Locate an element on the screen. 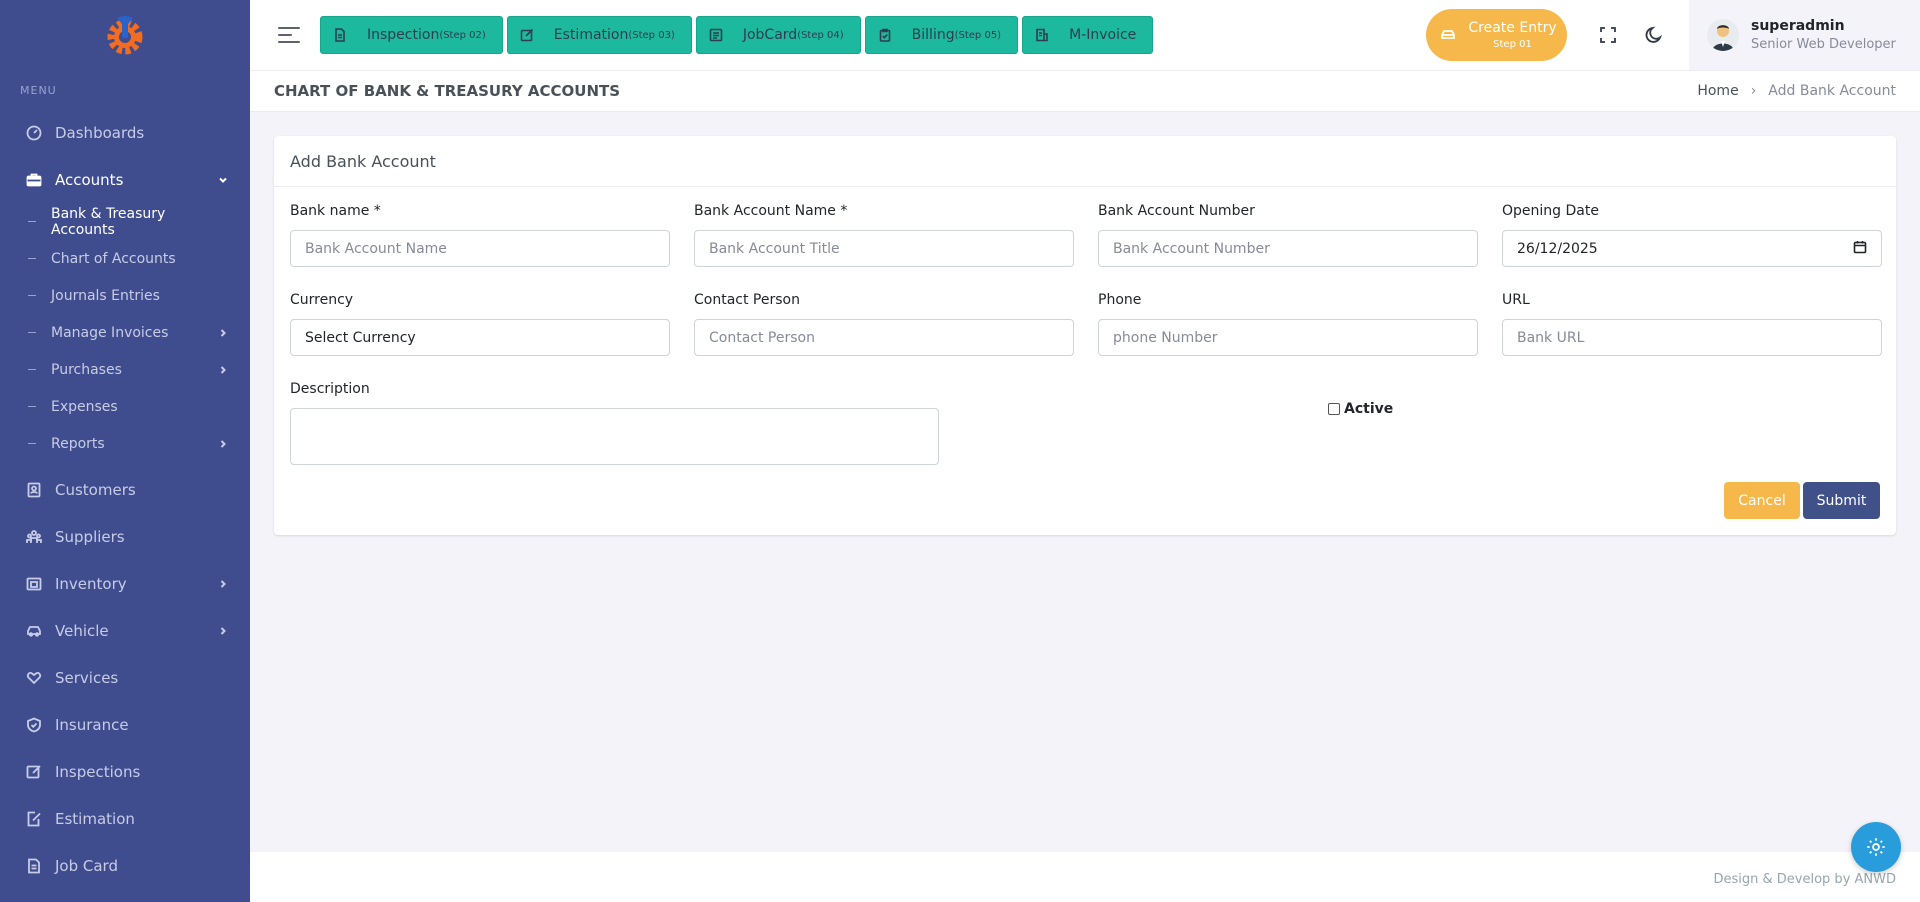 The width and height of the screenshot is (1920, 902). sidebar-item-vehicle: Vehicle is located at coordinates (125, 630).